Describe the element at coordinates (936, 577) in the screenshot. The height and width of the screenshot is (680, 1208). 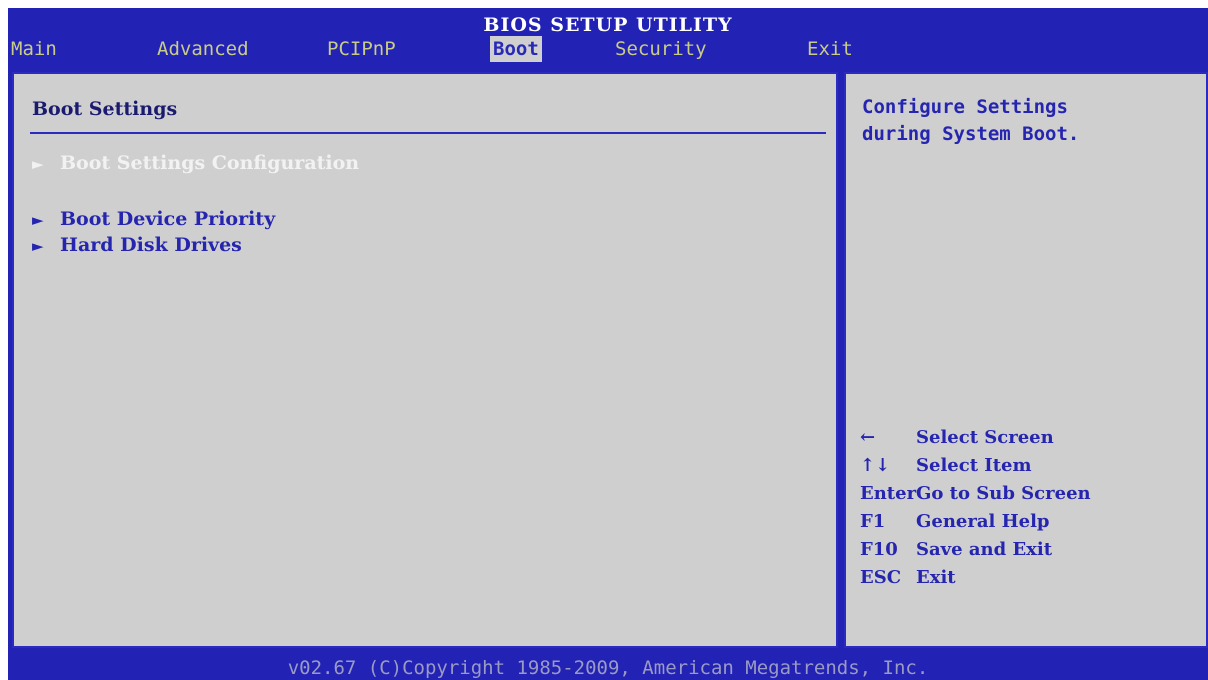
I see `key-action: Exit` at that location.